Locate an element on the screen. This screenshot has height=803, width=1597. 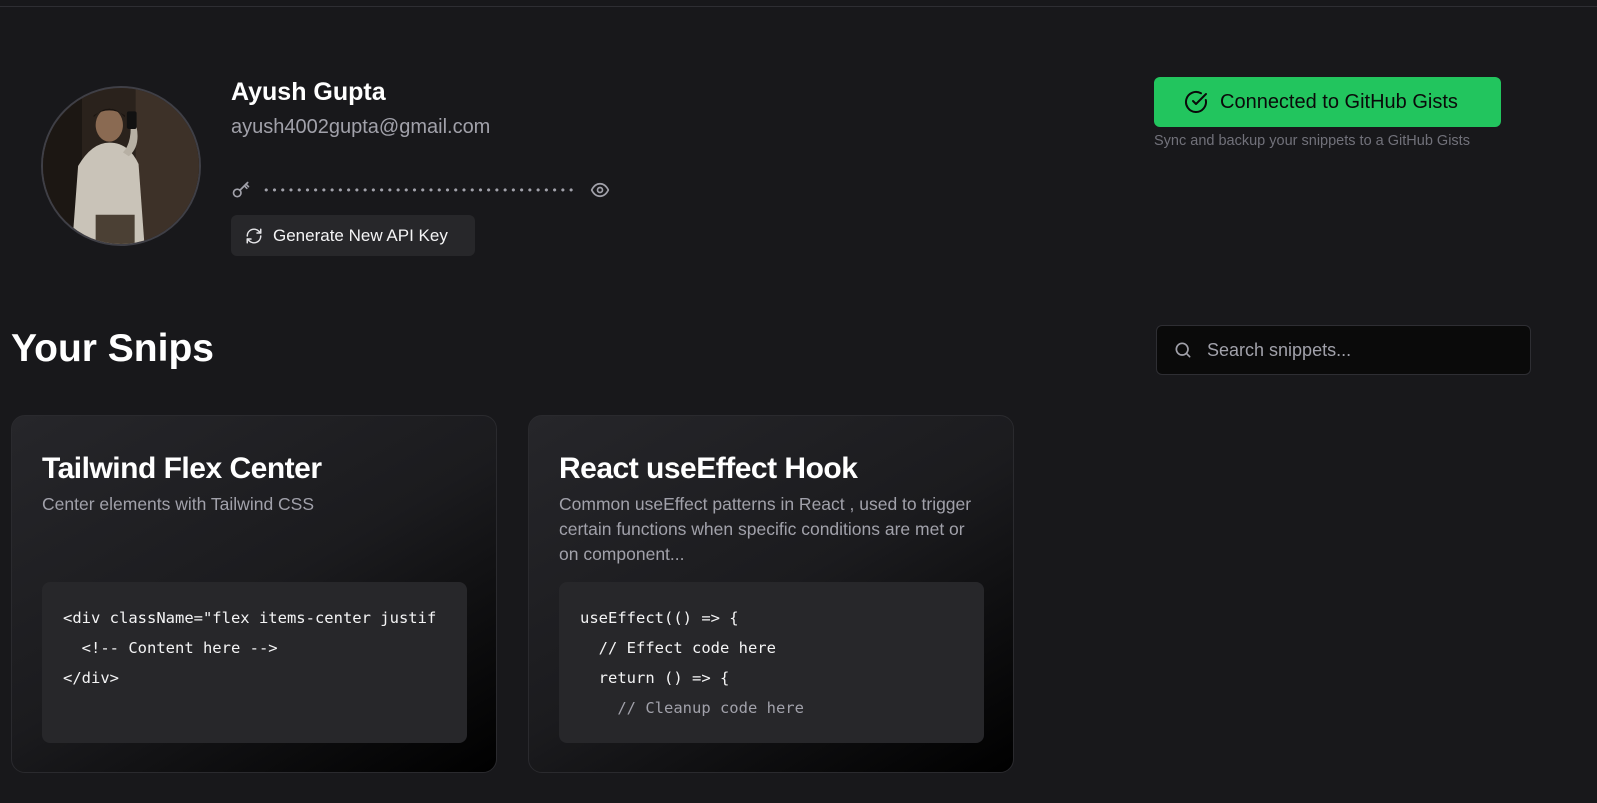
generate-api-key-button: Generate New API Key is located at coordinates (353, 235).